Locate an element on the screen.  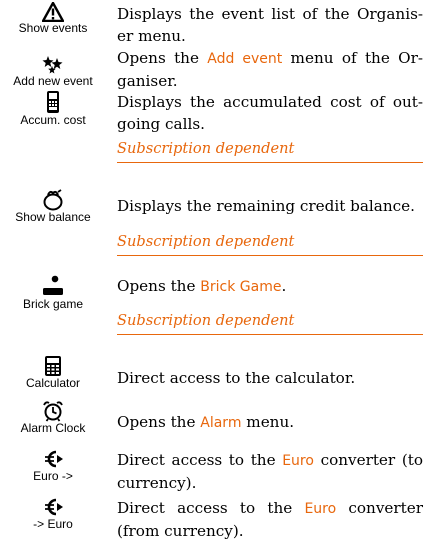
accum-cost-icon-cell: Accum. cost is located at coordinates (53, 108).